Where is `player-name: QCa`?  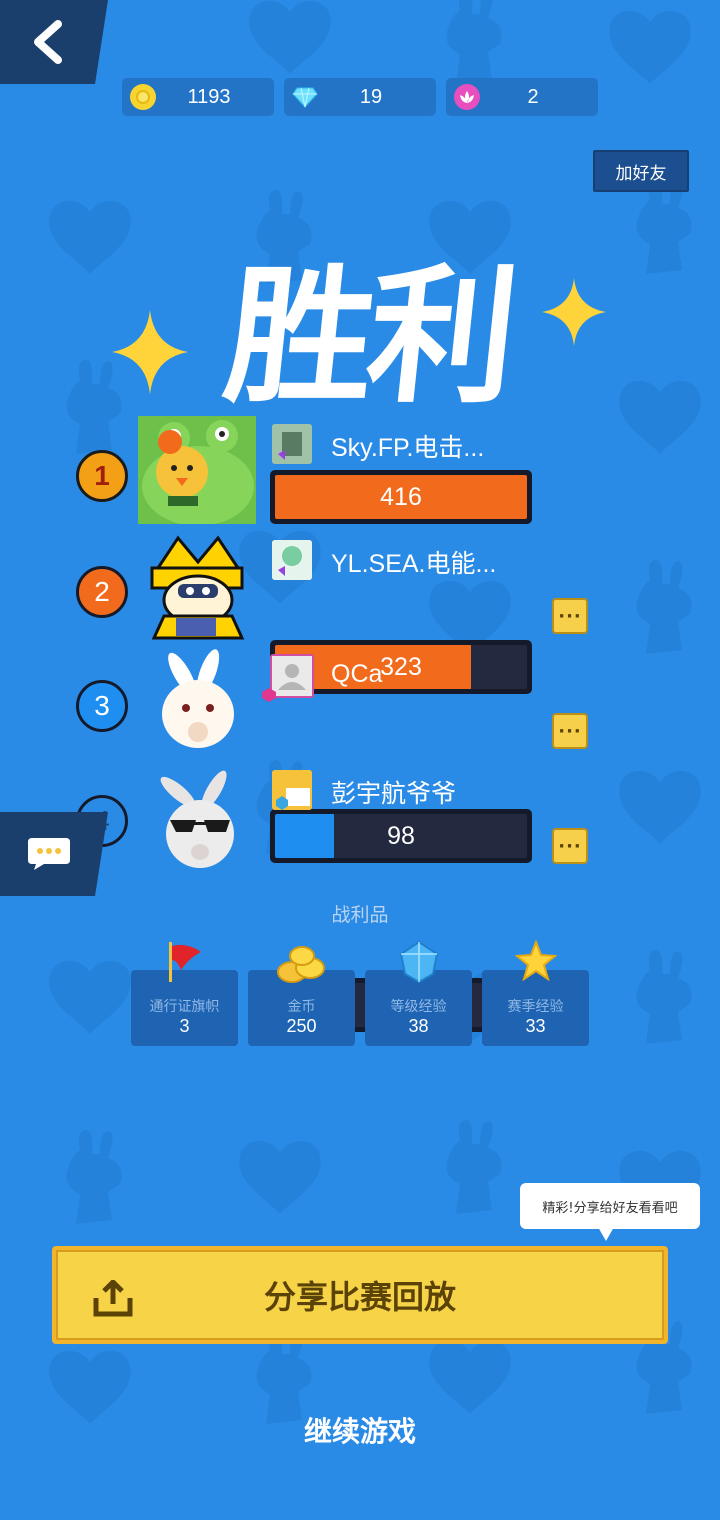
player-name: QCa is located at coordinates (357, 674).